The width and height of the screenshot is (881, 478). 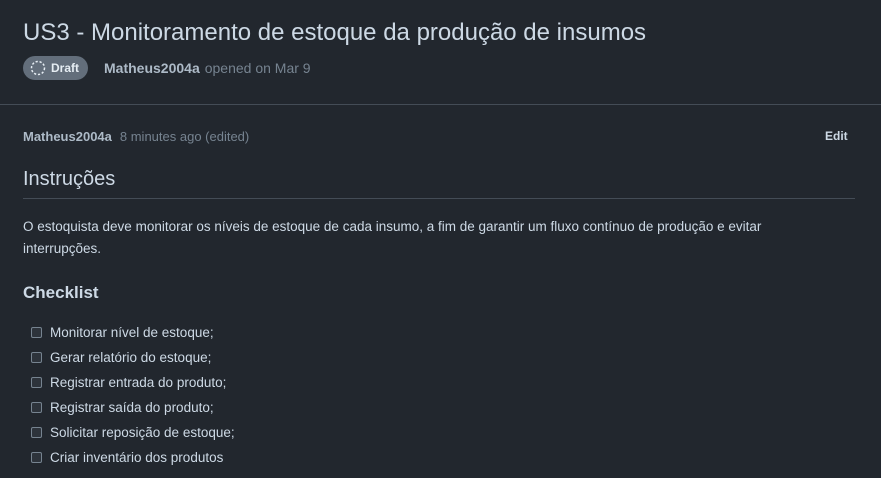 I want to click on comment-header: Matheus2004a 8 minutes ago (edited), so click(x=136, y=136).